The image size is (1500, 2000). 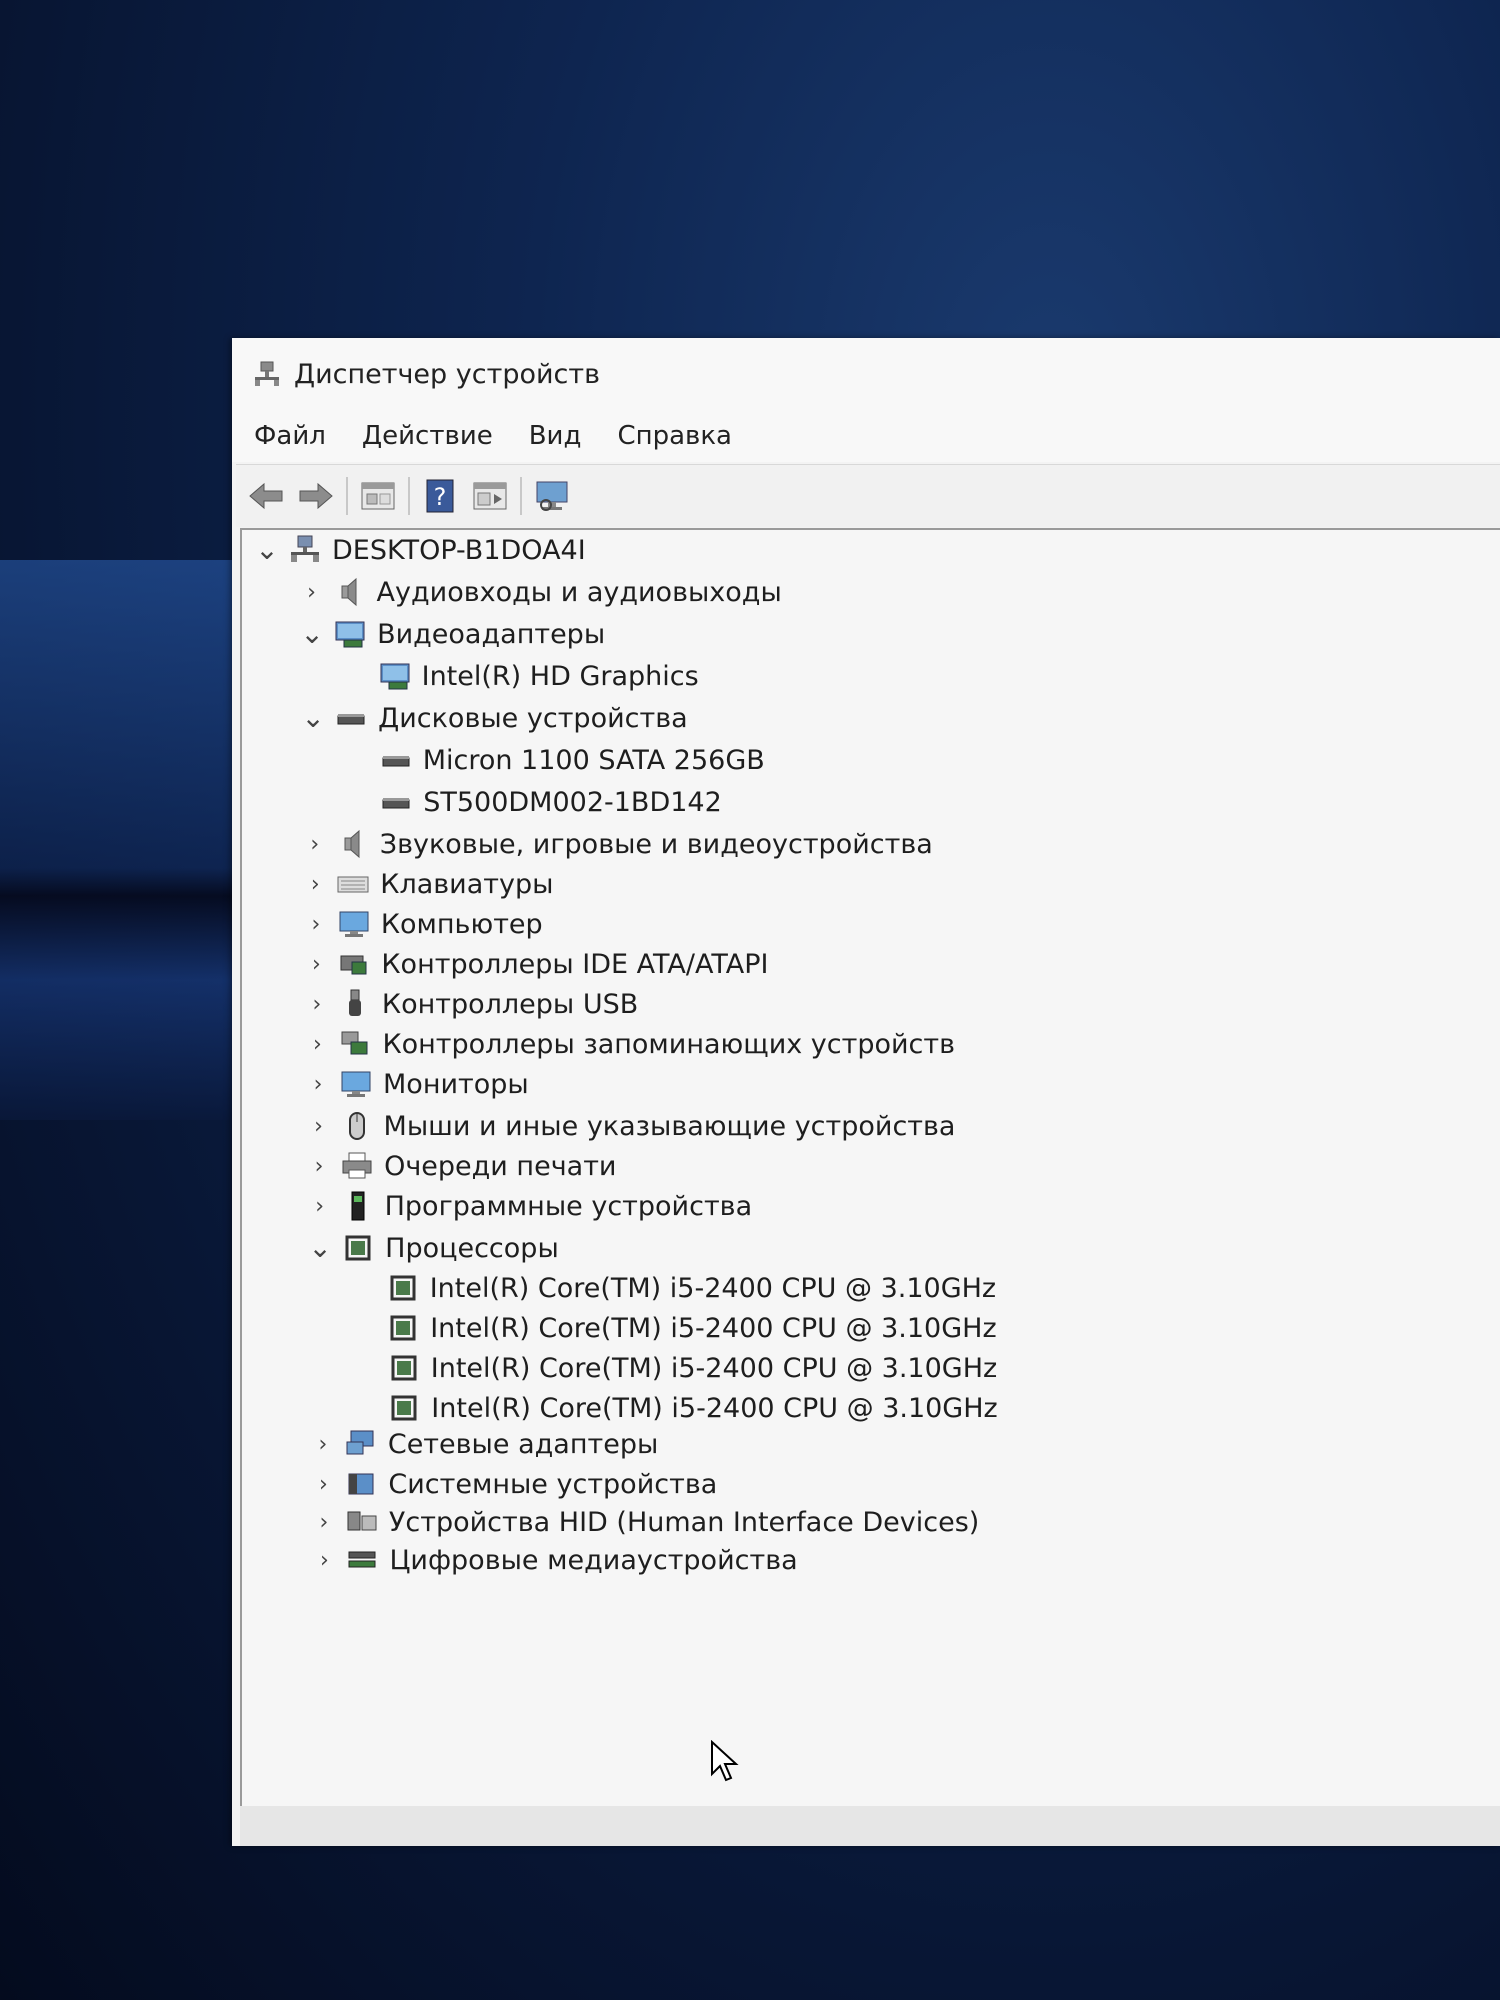 I want to click on scan-hardware-button, so click(x=552, y=496).